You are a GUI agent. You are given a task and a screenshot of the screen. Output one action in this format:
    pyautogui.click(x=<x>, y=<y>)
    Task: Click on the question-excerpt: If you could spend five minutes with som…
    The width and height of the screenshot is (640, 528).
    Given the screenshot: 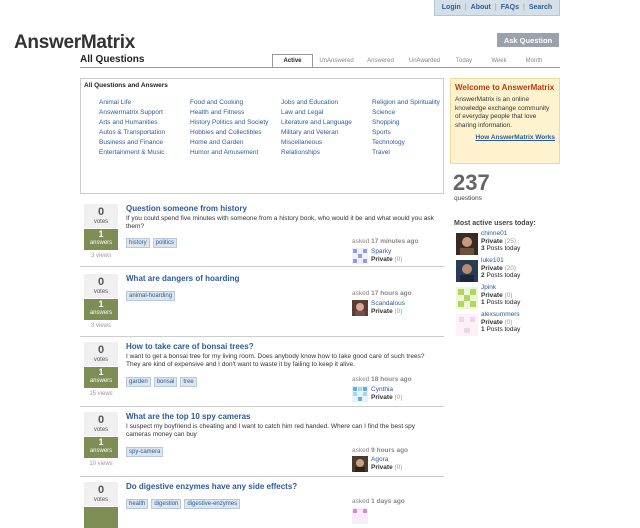 What is the action you would take?
    pyautogui.click(x=280, y=222)
    